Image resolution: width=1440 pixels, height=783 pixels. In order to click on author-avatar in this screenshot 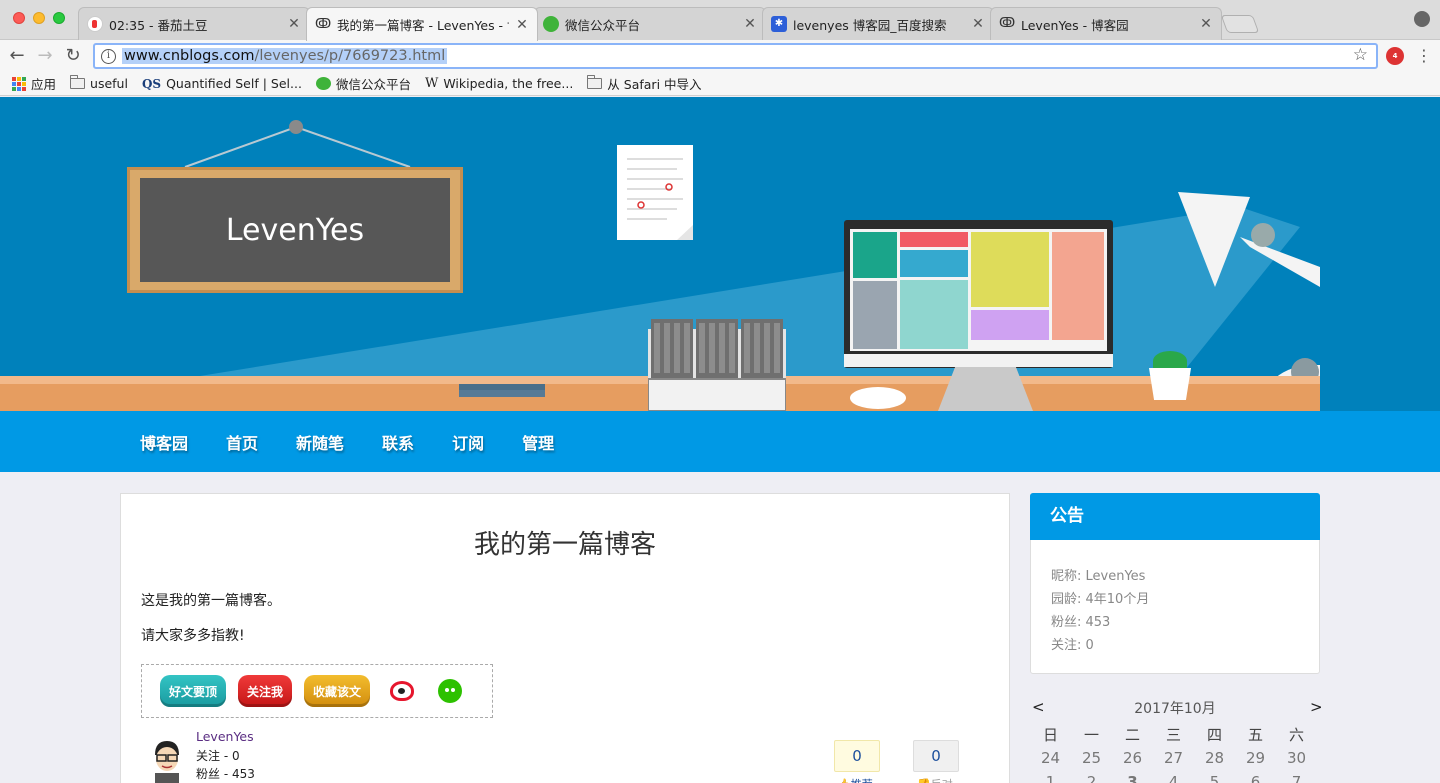, I will do `click(167, 761)`.